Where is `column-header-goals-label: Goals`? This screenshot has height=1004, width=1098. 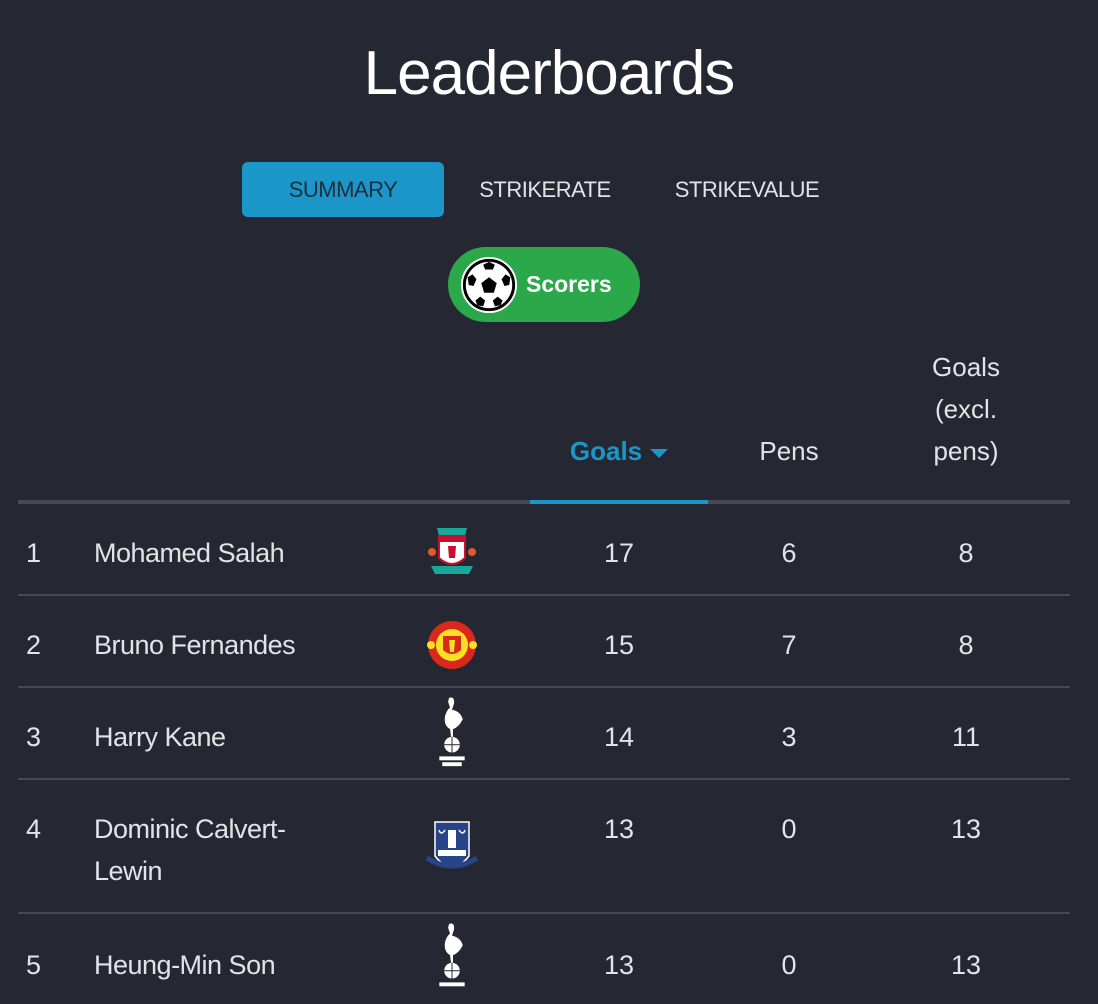
column-header-goals-label: Goals is located at coordinates (606, 451).